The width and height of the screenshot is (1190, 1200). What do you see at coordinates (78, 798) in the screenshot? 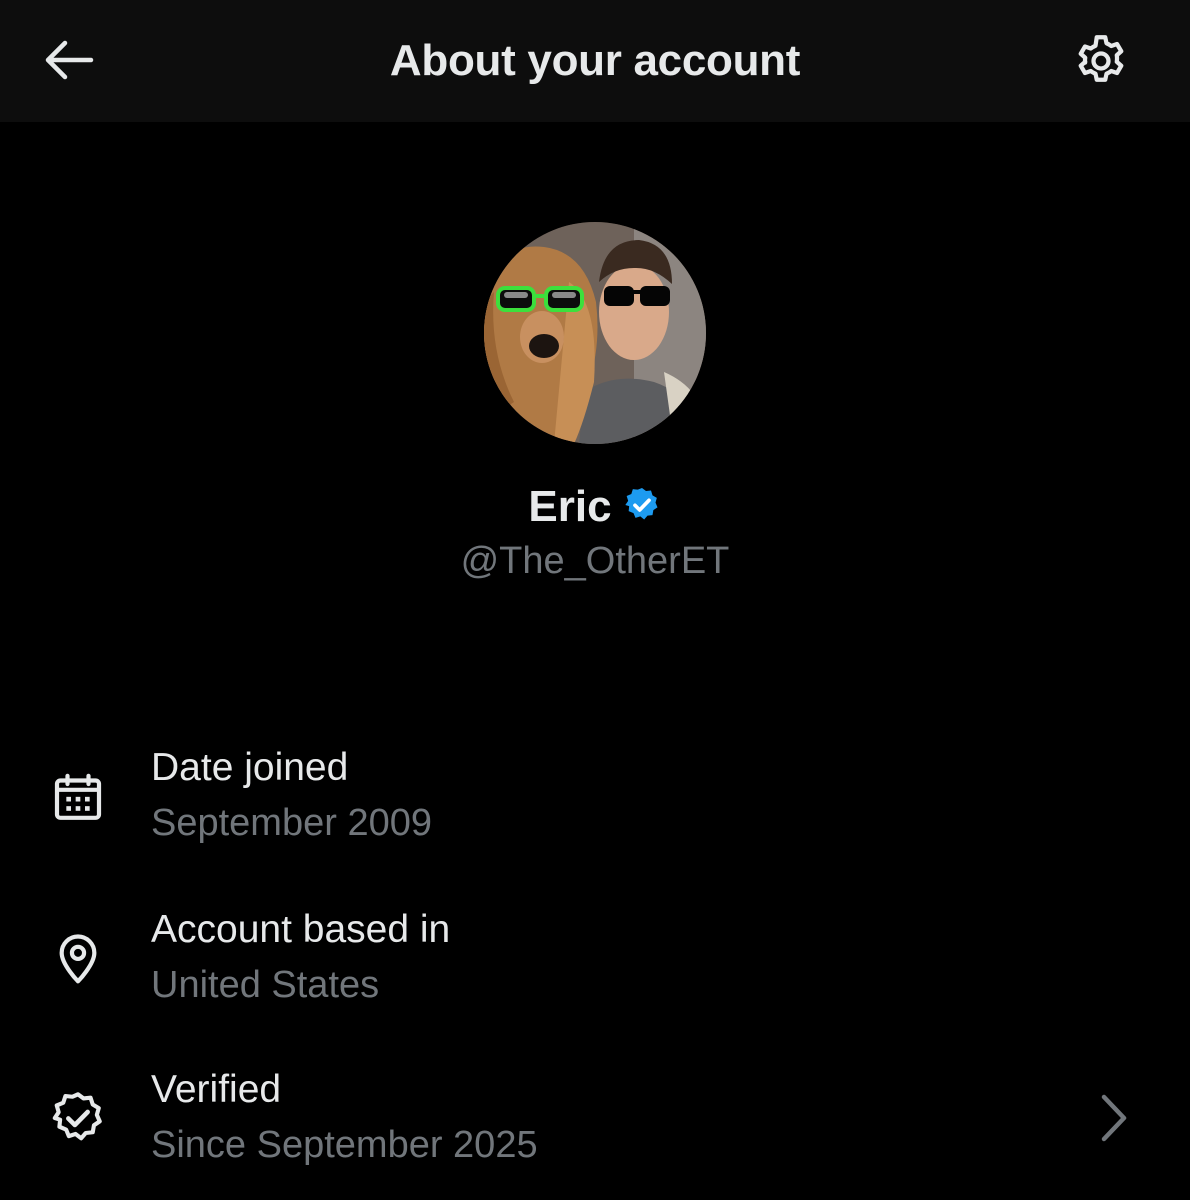
I see `calendar-icon` at bounding box center [78, 798].